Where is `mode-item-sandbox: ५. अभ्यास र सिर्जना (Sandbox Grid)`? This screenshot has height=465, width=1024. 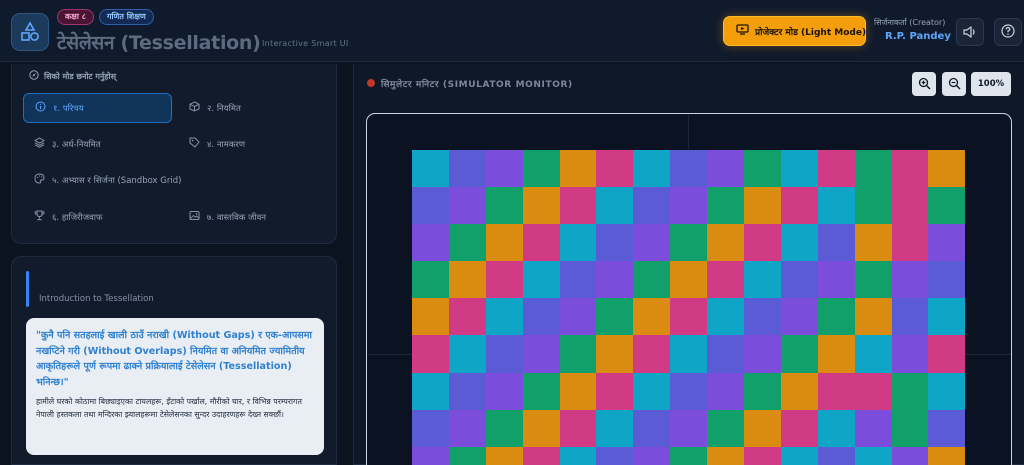 mode-item-sandbox: ५. अभ्यास र सिर्जना (Sandbox Grid) is located at coordinates (133, 180).